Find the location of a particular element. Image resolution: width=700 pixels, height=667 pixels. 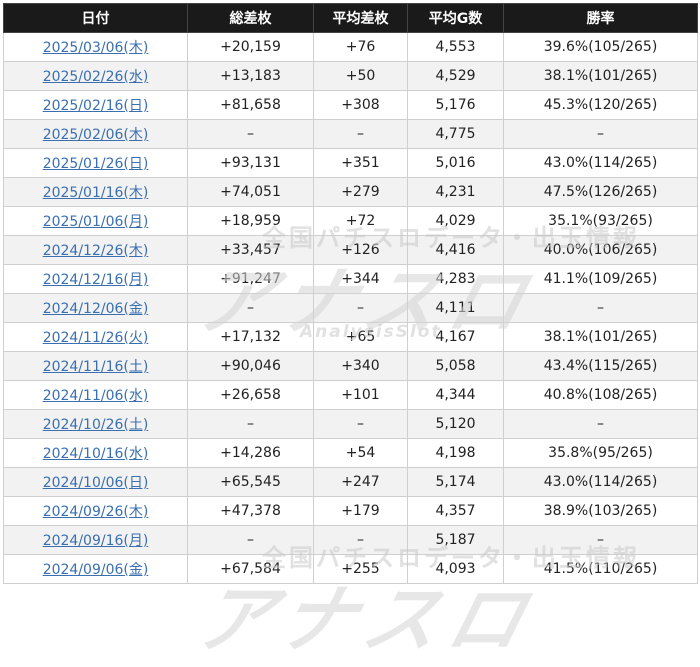

column-header-avg-diff: 平均差枚 is located at coordinates (360, 18).